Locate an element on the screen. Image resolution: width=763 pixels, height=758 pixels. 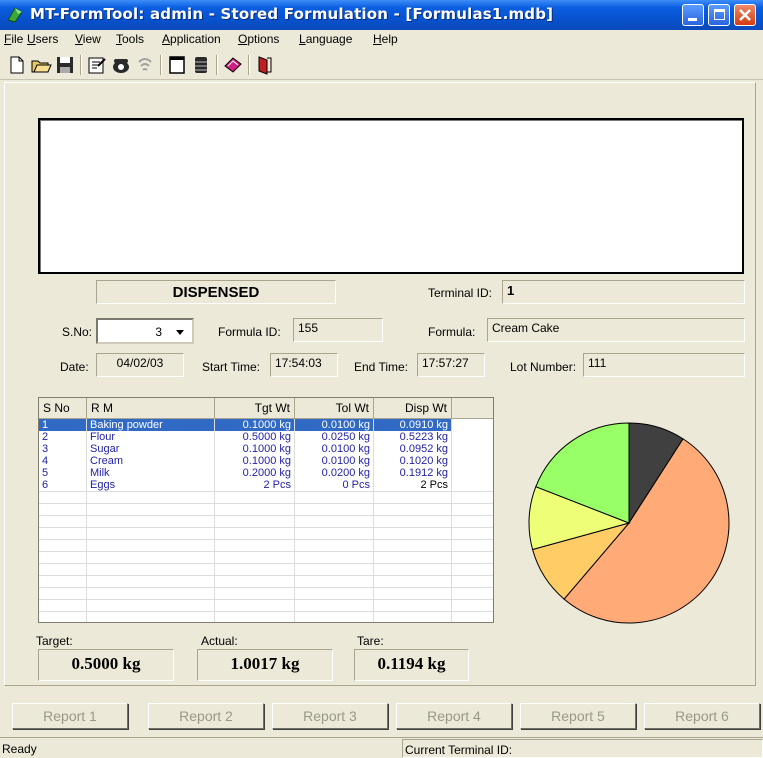
report-1-button: Report 1 is located at coordinates (70, 716).